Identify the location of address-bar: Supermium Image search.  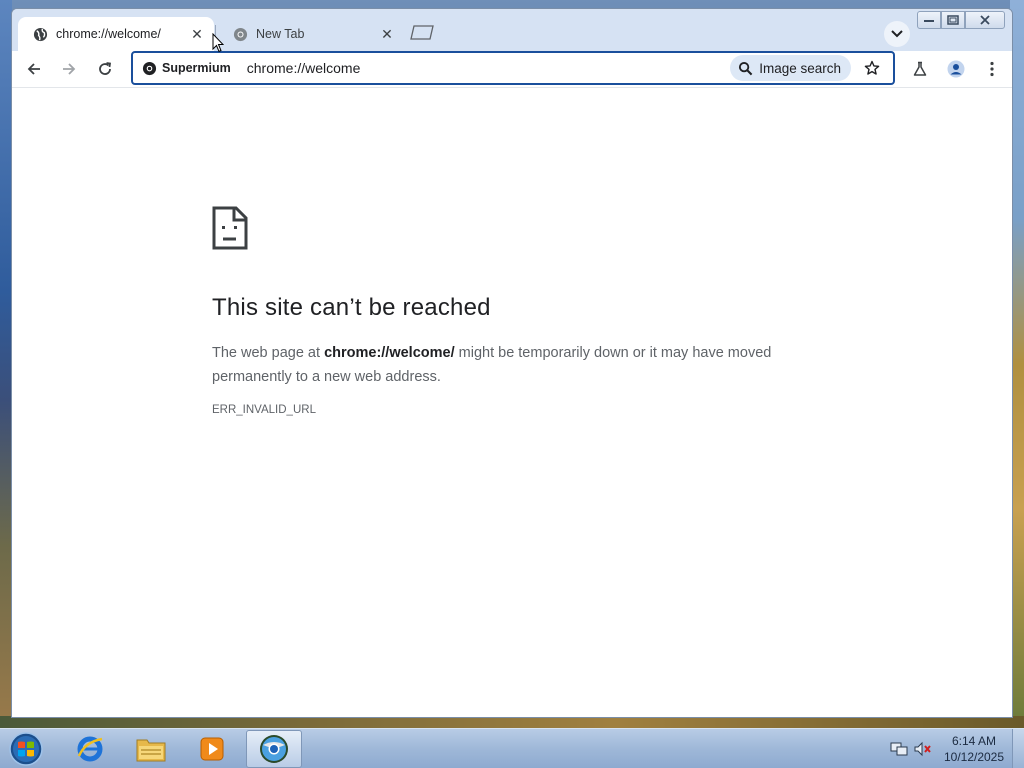
(513, 68).